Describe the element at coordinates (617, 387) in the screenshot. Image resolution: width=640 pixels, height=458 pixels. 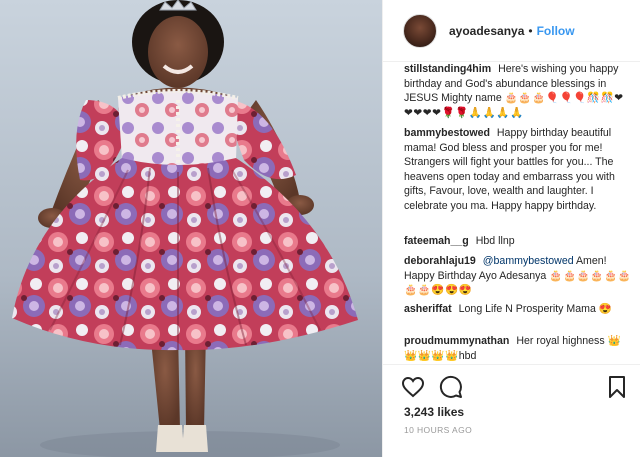
I see `bookmark-icon` at that location.